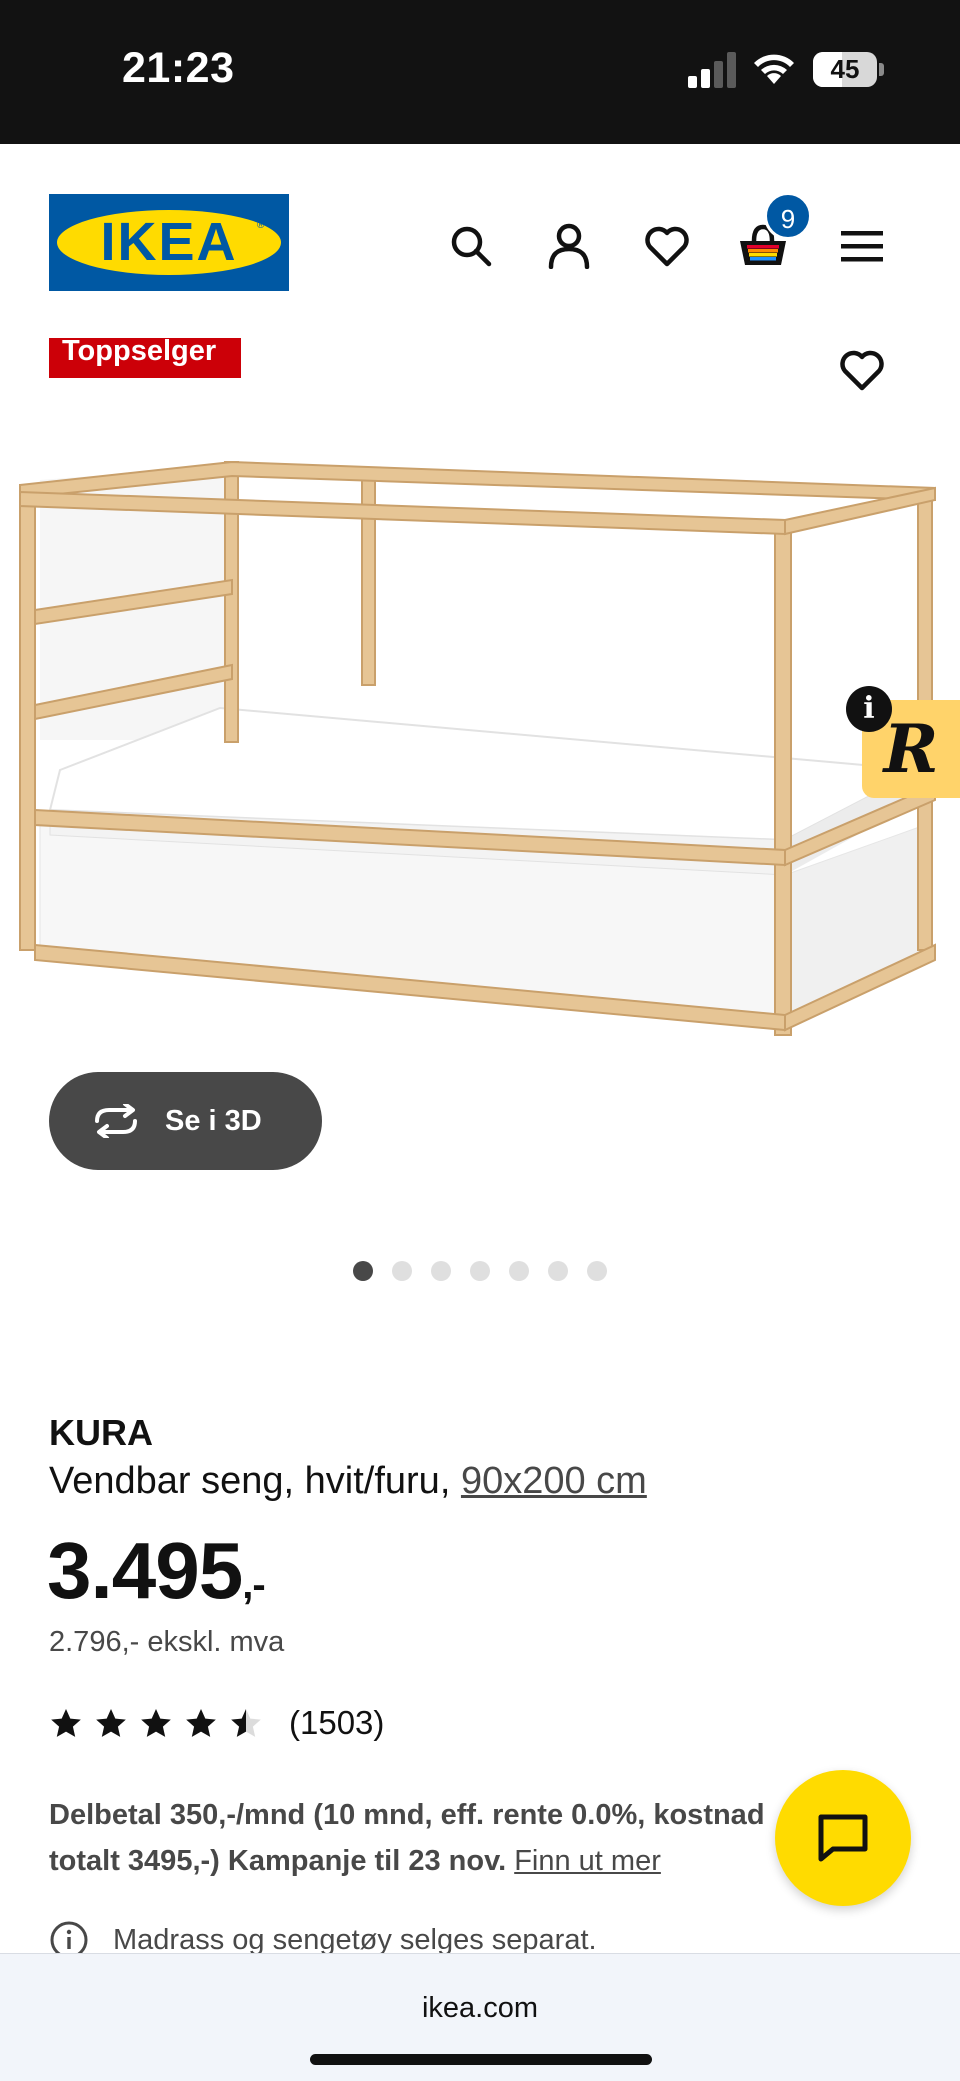 The height and width of the screenshot is (2081, 960). I want to click on view-3d-button: Se i 3D, so click(185, 1121).